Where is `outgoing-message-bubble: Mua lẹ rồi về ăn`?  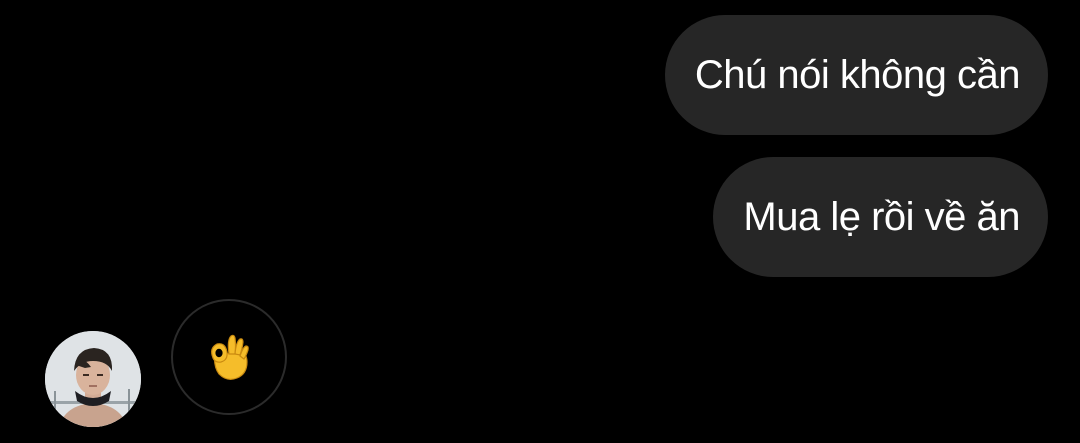 outgoing-message-bubble: Mua lẹ rồi về ăn is located at coordinates (880, 217).